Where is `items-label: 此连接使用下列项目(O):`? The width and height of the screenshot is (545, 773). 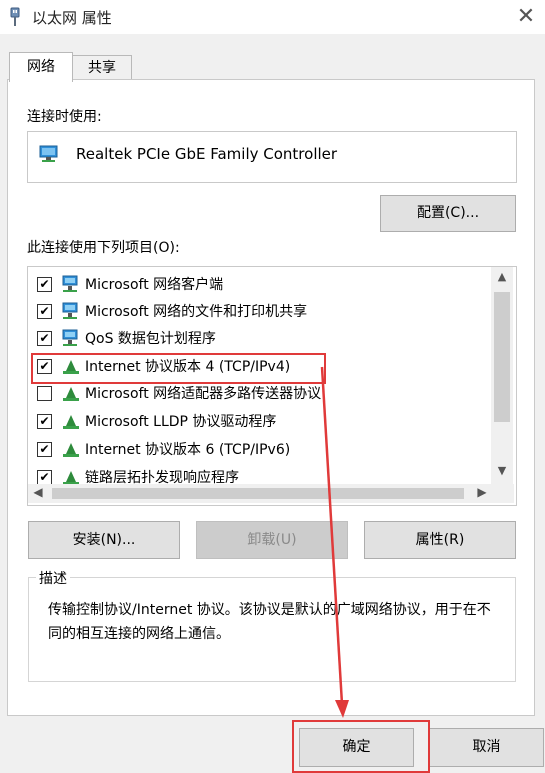 items-label: 此连接使用下列项目(O): is located at coordinates (103, 248).